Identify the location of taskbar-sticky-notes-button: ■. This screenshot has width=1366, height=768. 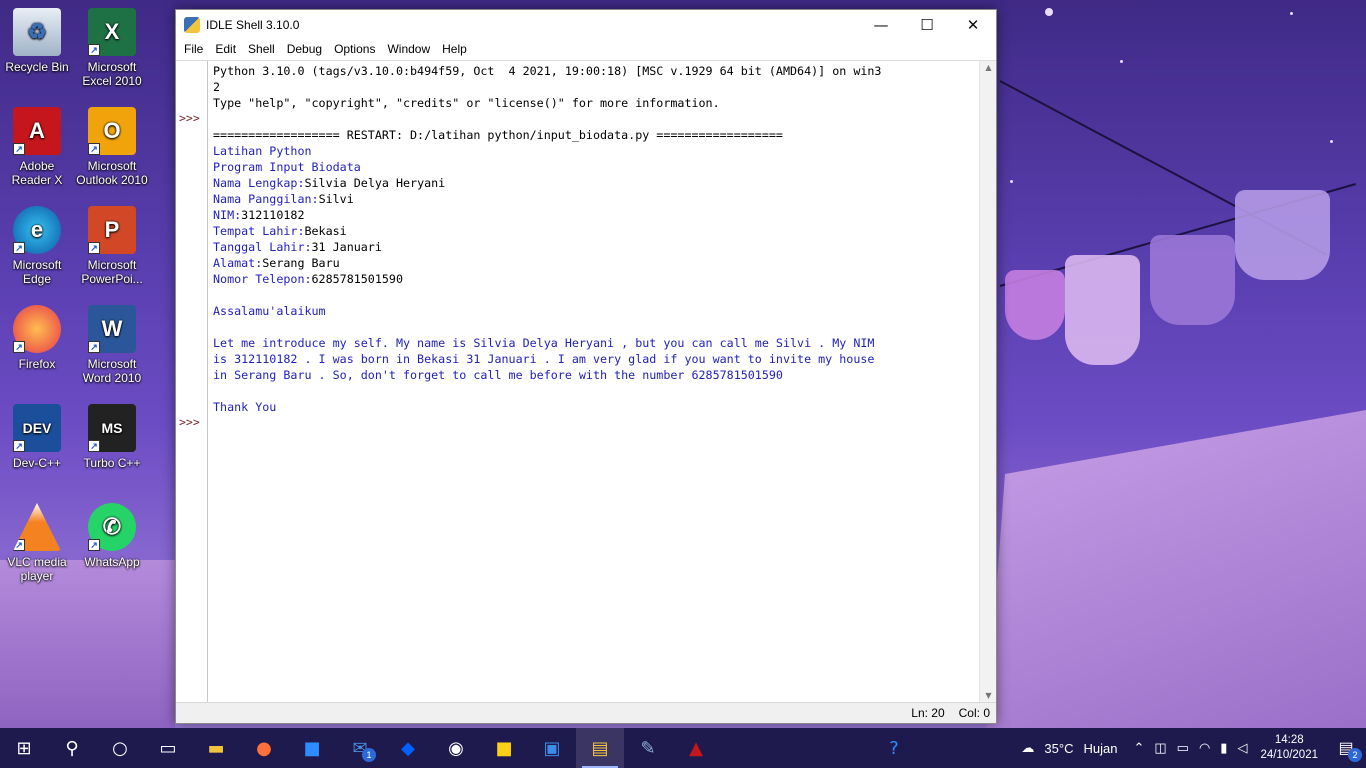
(504, 748).